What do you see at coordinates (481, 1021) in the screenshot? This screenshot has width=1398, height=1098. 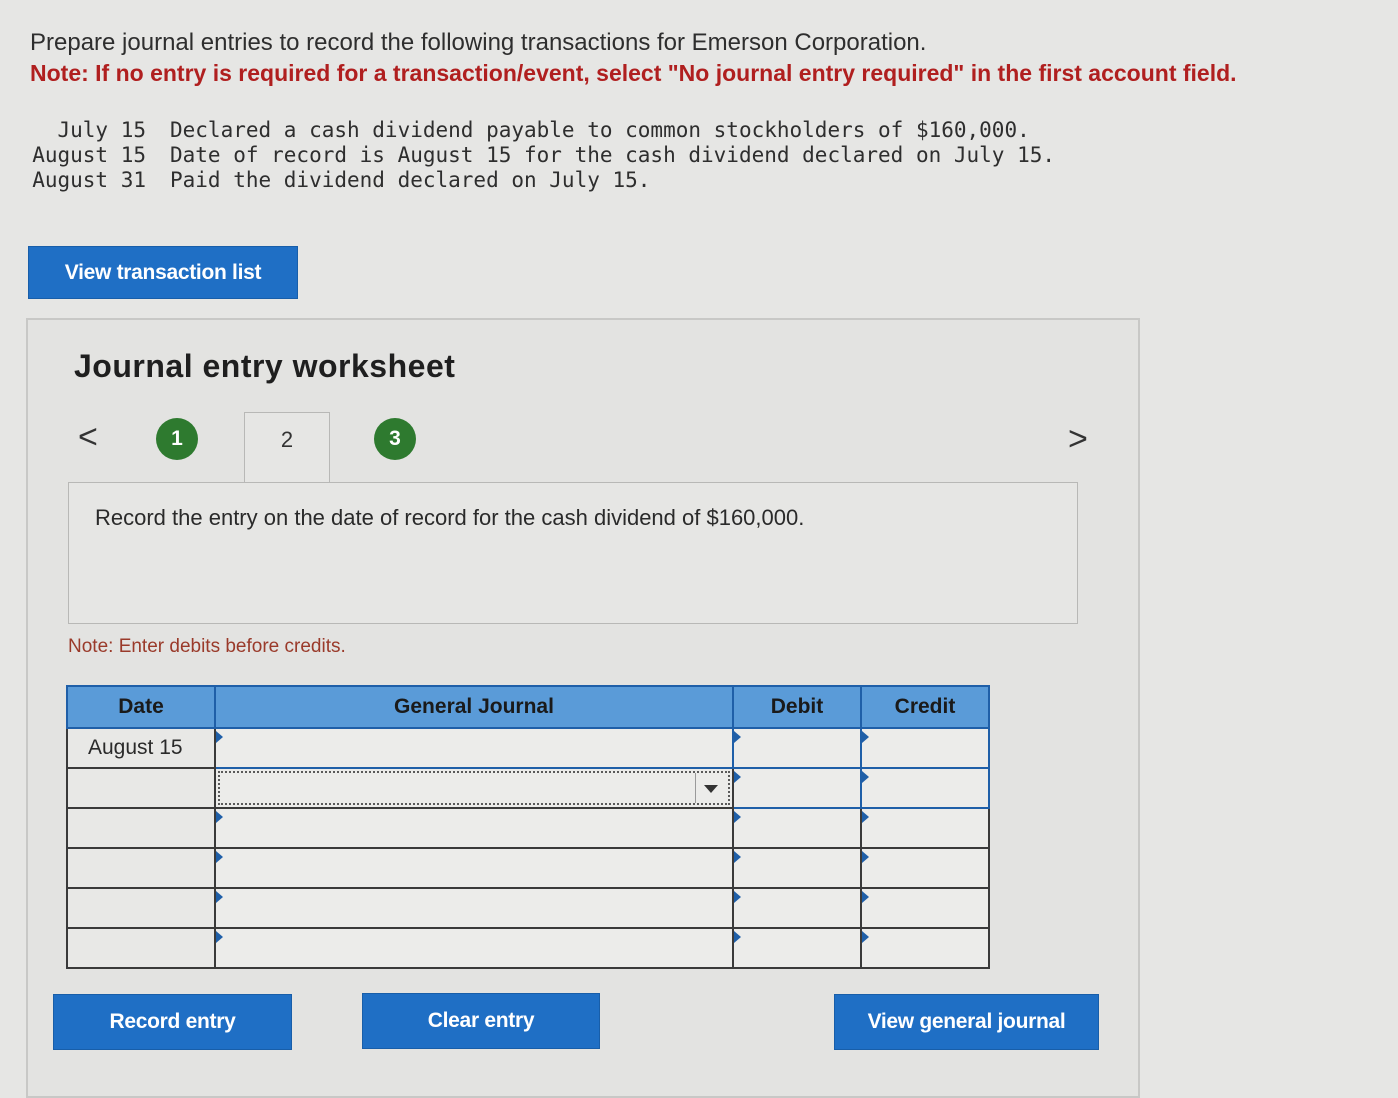 I see `clear-entry-button: Clear entry` at bounding box center [481, 1021].